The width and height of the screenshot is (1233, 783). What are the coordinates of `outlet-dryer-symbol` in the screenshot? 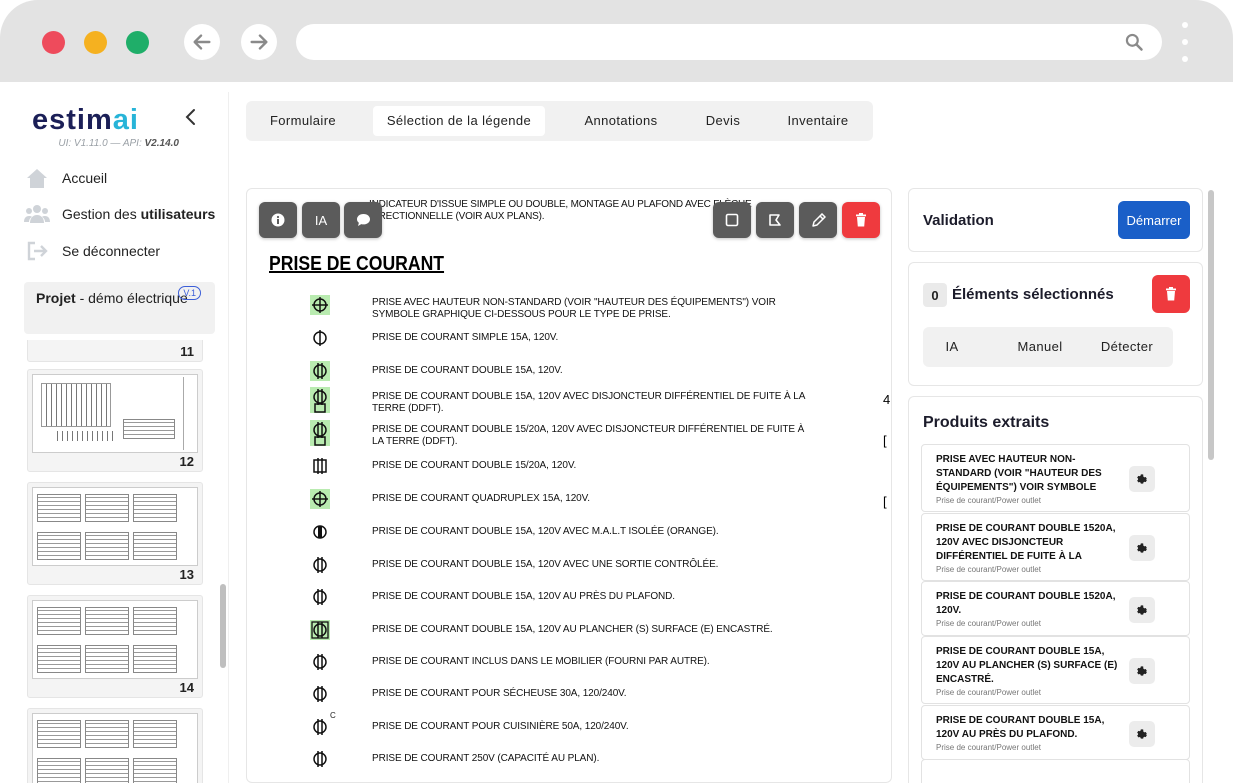 It's located at (320, 694).